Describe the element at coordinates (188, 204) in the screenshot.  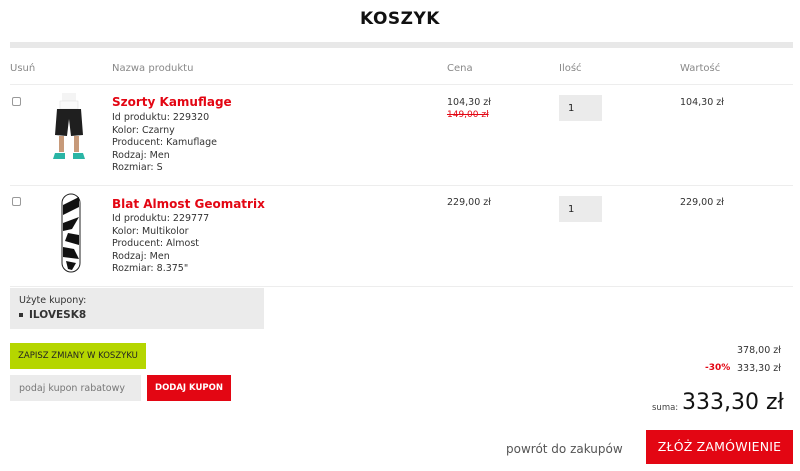
I see `product-name-link: Blat Almost Geomatrix` at that location.